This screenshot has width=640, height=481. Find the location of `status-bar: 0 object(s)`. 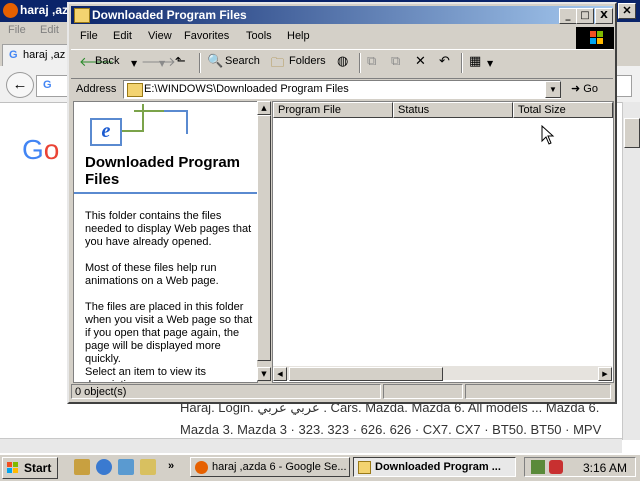

status-bar: 0 object(s) is located at coordinates (342, 392).